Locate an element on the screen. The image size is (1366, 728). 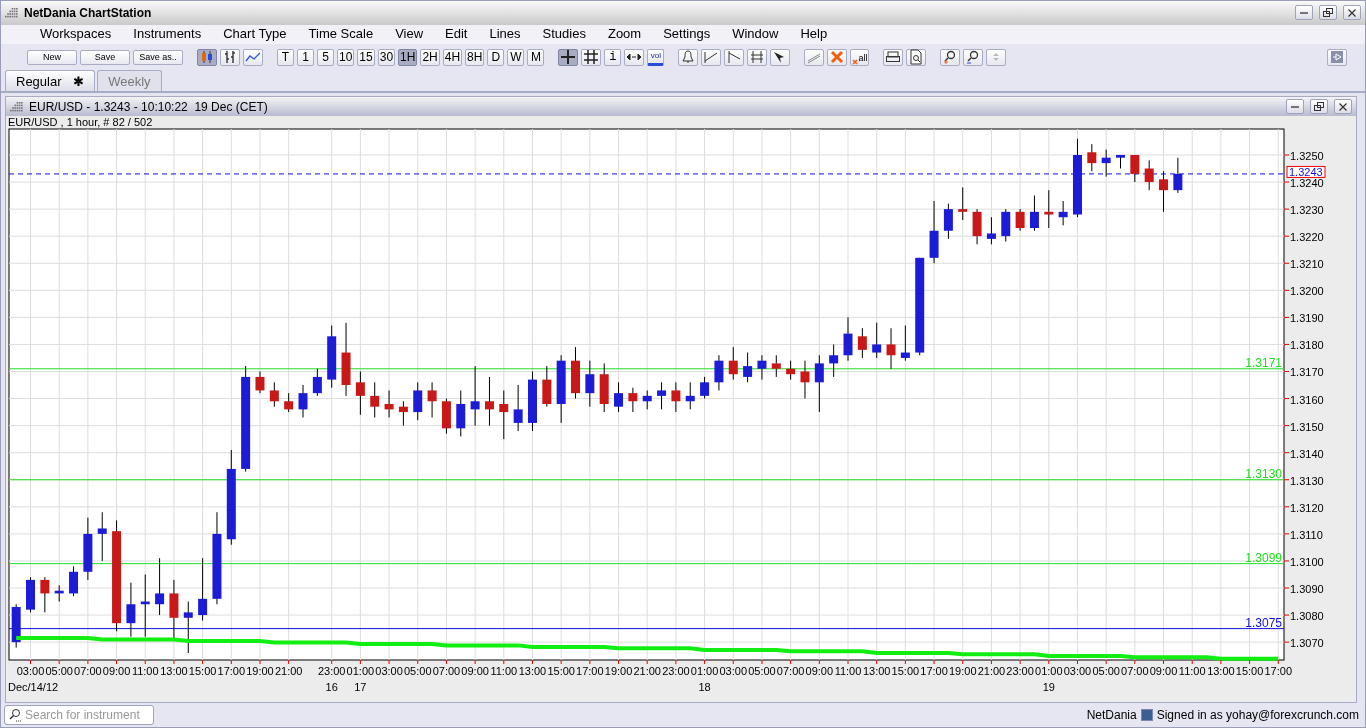
workspace-tab: Weekly is located at coordinates (129, 81).